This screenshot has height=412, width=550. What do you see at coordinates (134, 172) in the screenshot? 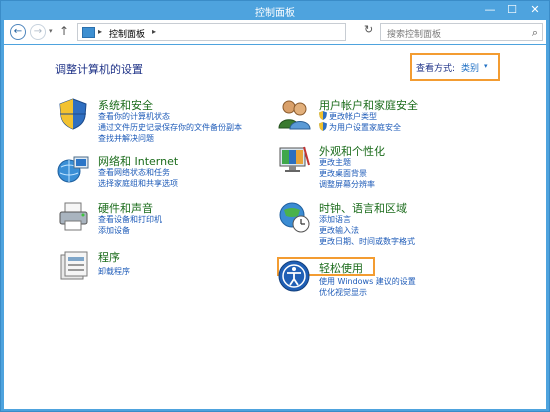
I see `link-network-status: 查看网络状态和任务` at bounding box center [134, 172].